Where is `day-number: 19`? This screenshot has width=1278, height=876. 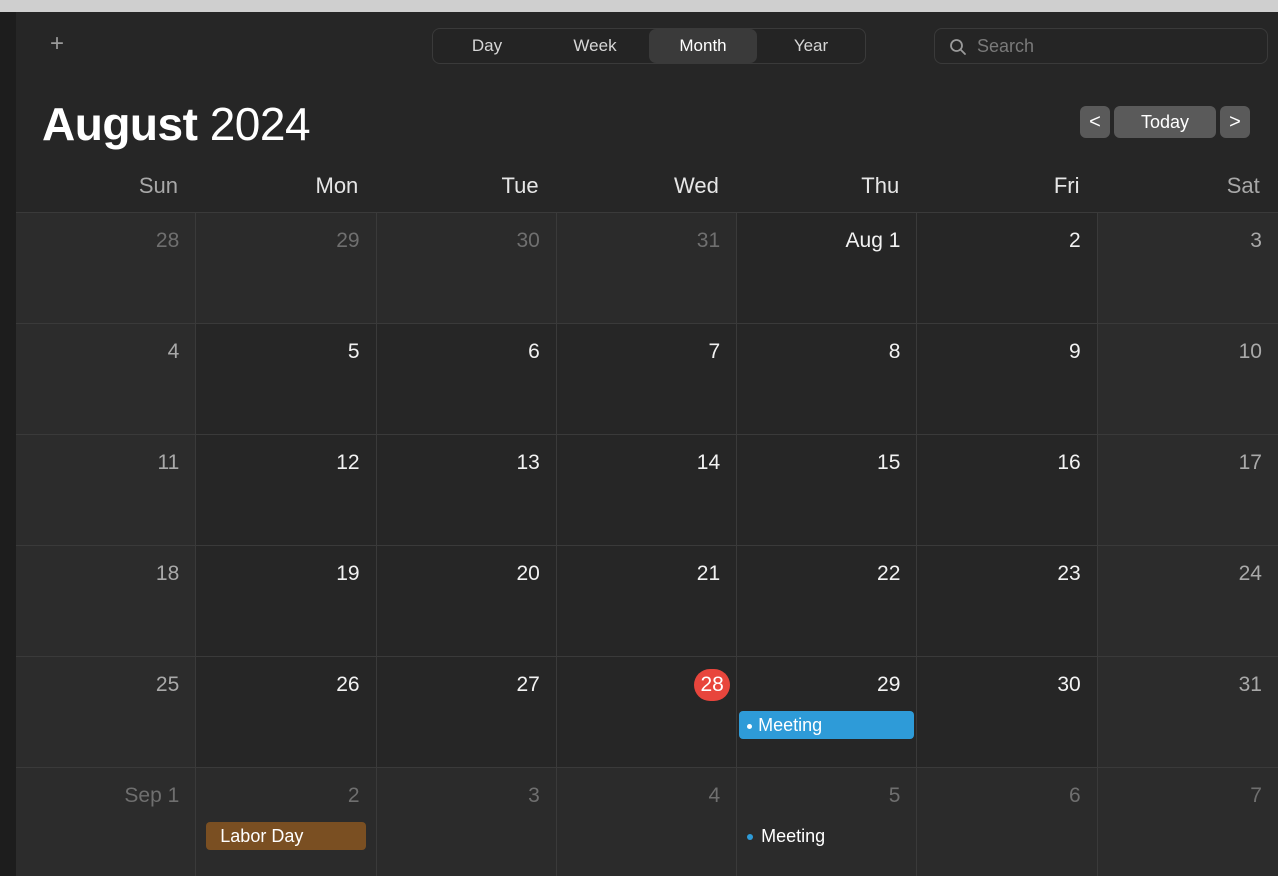
day-number: 19 is located at coordinates (348, 573).